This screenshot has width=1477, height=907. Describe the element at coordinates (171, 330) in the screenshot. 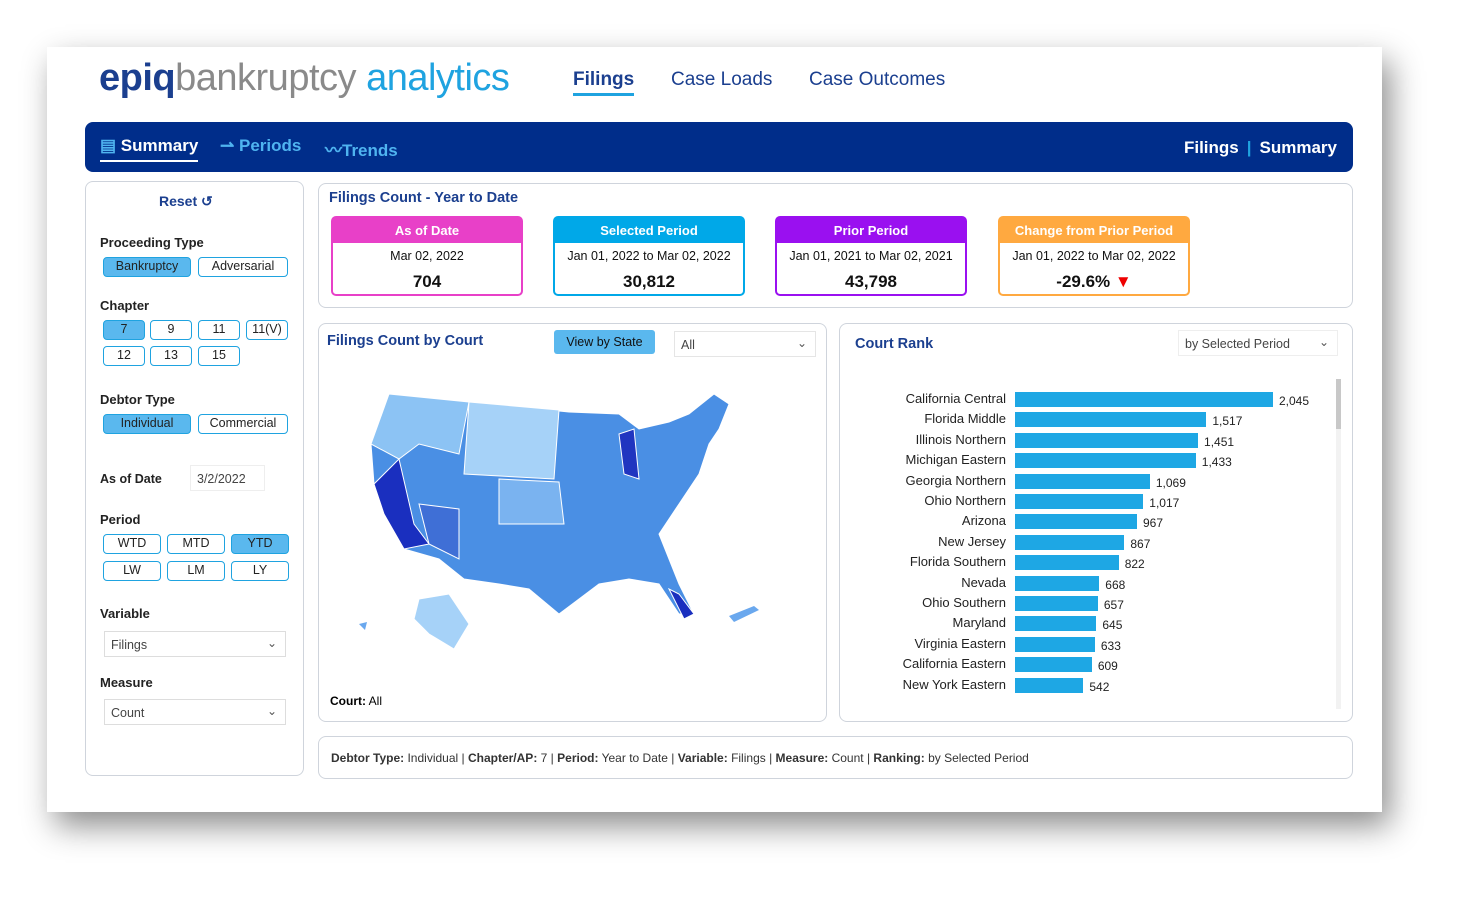

I see `chapter-9: 9` at that location.